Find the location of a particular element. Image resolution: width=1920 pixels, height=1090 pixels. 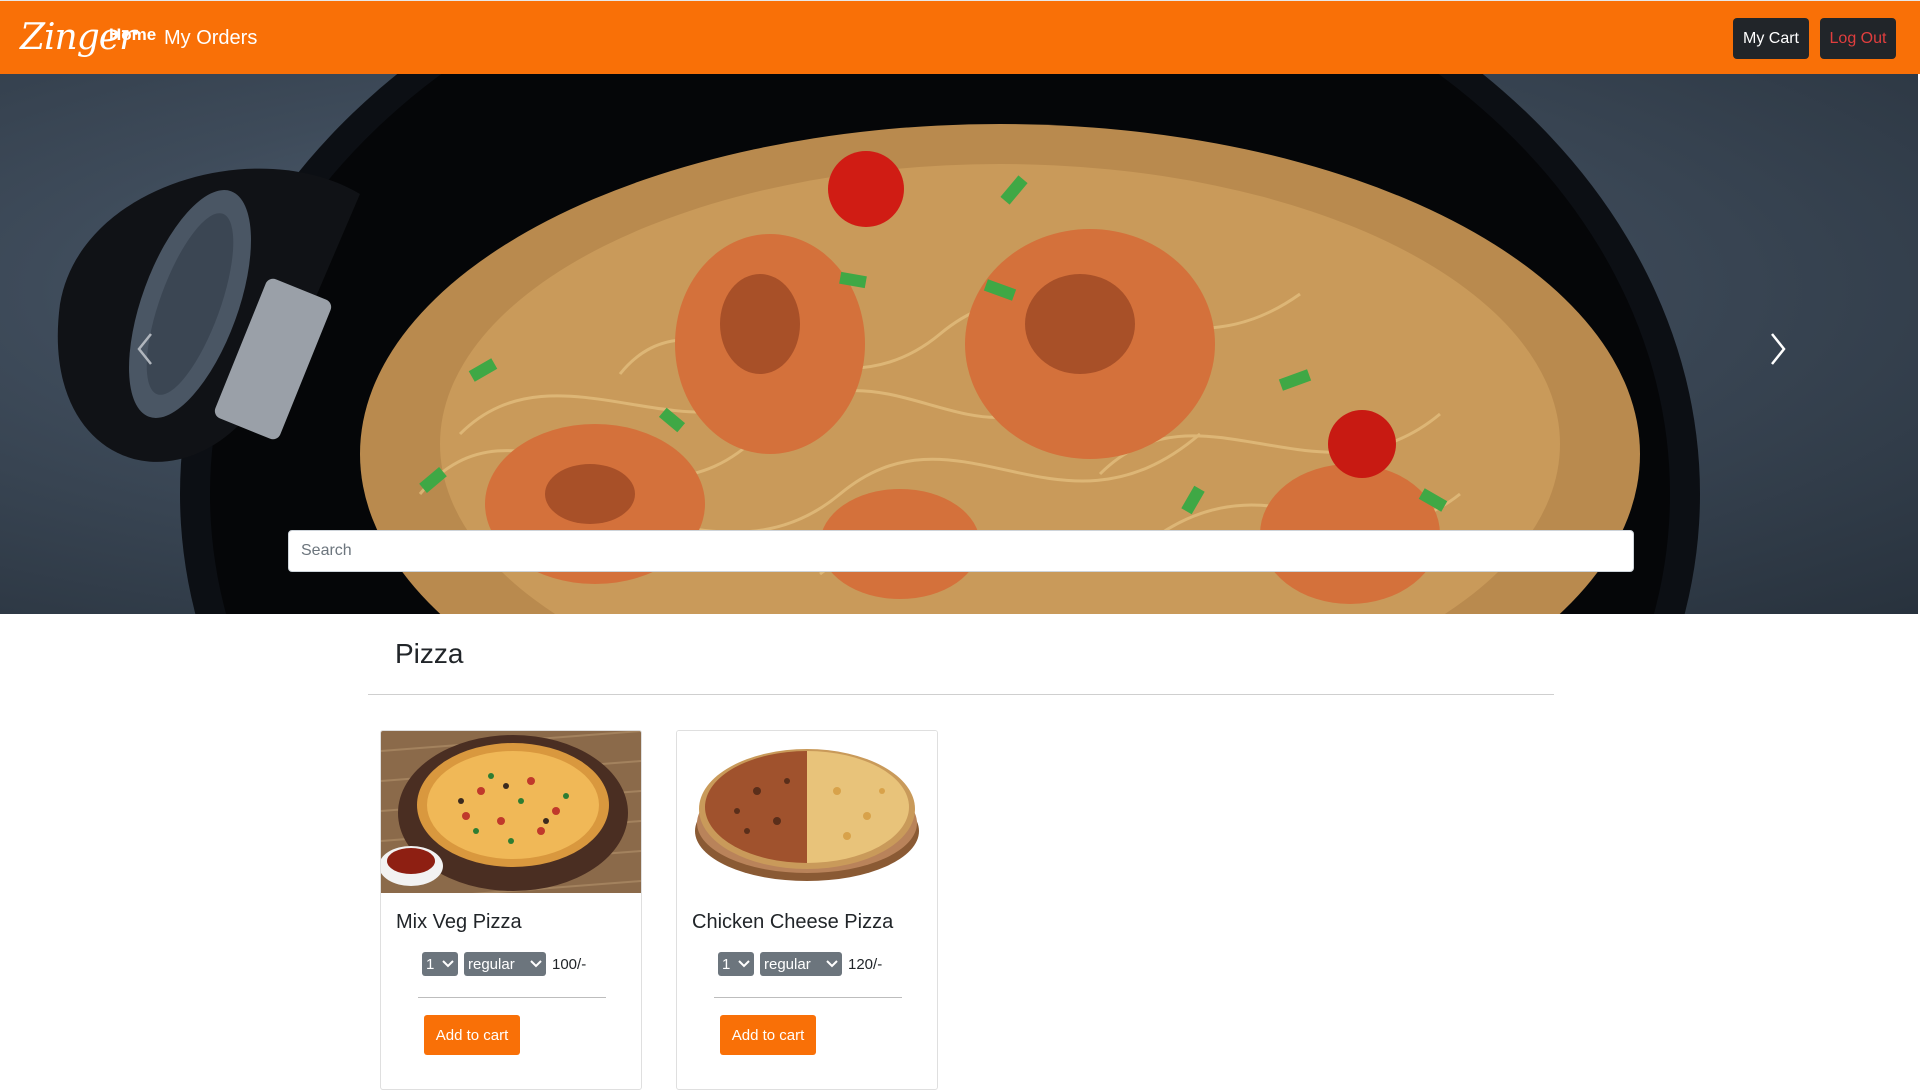

product-name: Mix Veg Pizza is located at coordinates (459, 922).